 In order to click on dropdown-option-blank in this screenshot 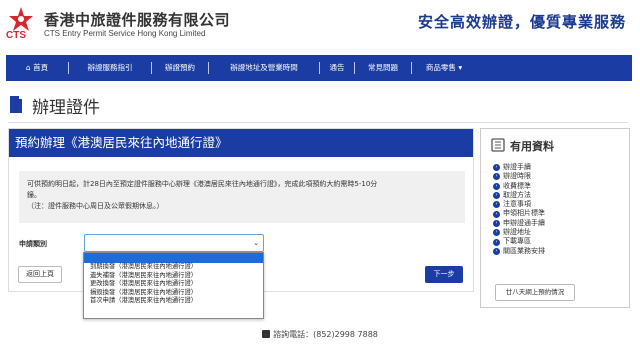, I will do `click(173, 258)`.